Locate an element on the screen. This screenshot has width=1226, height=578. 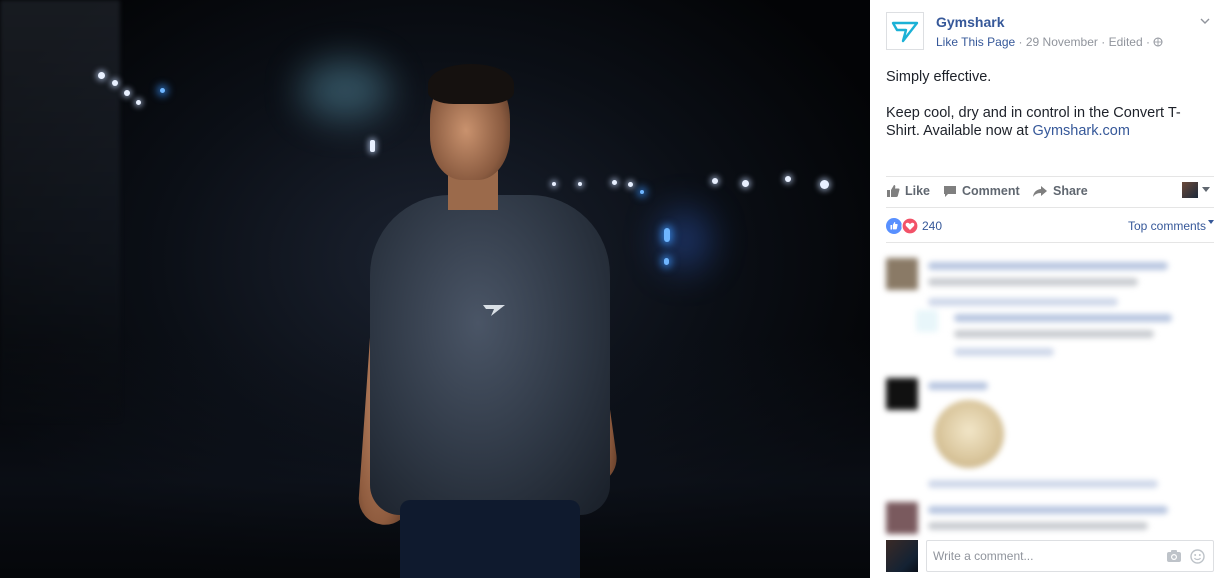
shirt-logo-icon is located at coordinates (494, 310).